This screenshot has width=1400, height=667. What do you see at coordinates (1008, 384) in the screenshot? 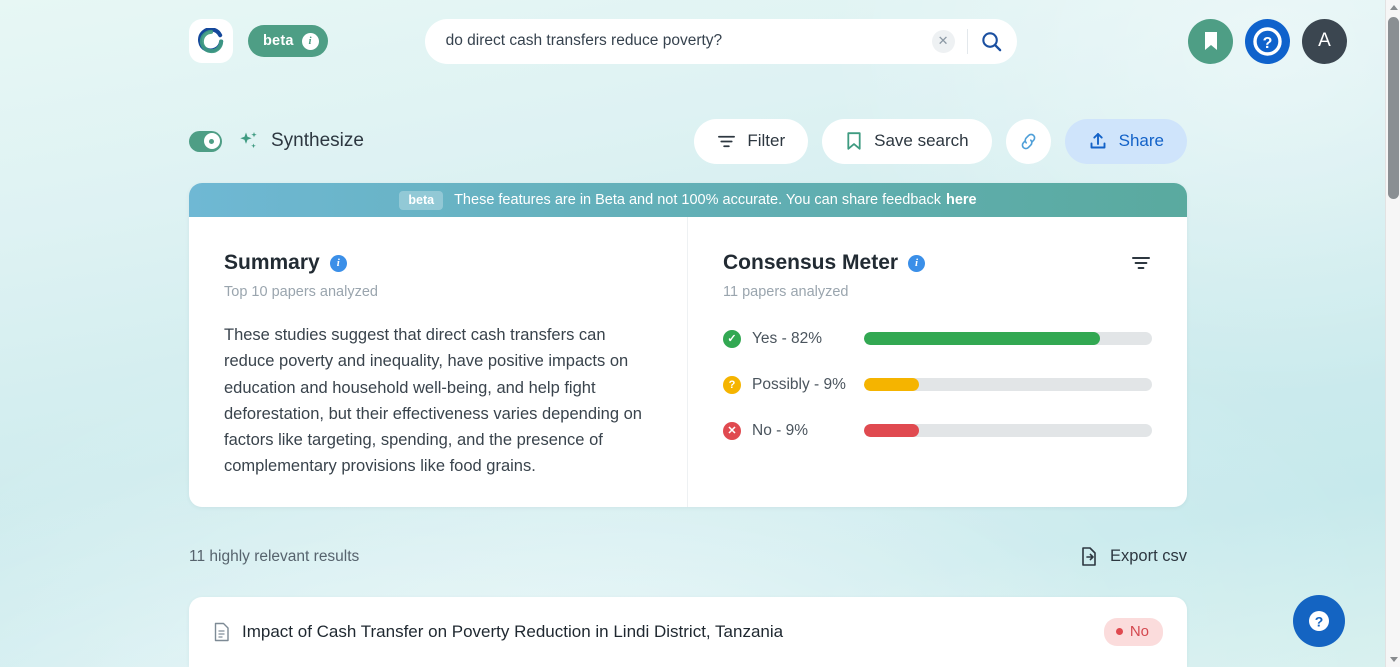
I see `consensus-row-possibly-track` at bounding box center [1008, 384].